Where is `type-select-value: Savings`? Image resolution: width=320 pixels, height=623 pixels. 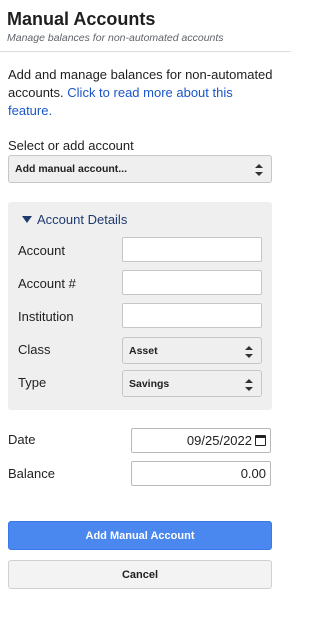
type-select-value: Savings is located at coordinates (149, 383).